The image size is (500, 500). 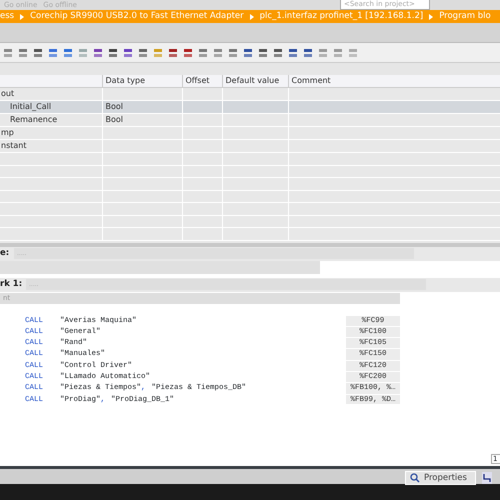 What do you see at coordinates (51, 107) in the screenshot?
I see `table-cell: Initial_Call` at bounding box center [51, 107].